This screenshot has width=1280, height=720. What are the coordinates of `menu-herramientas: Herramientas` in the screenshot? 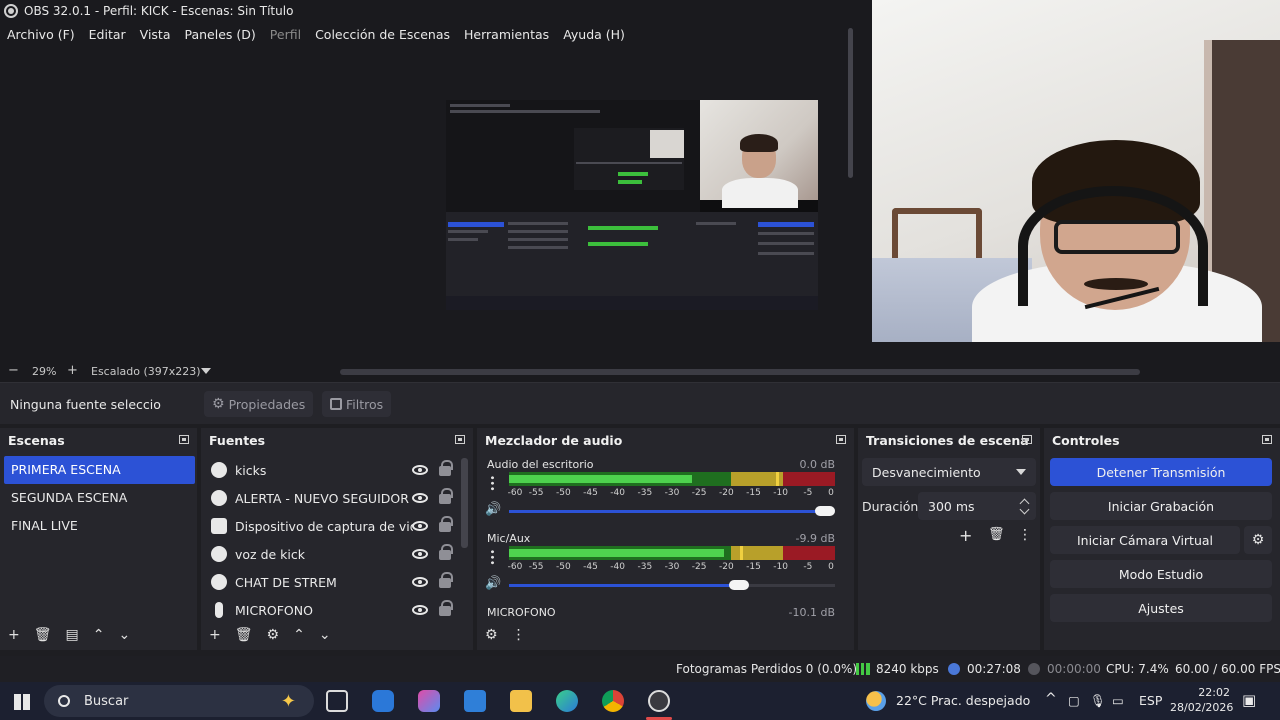 It's located at (506, 34).